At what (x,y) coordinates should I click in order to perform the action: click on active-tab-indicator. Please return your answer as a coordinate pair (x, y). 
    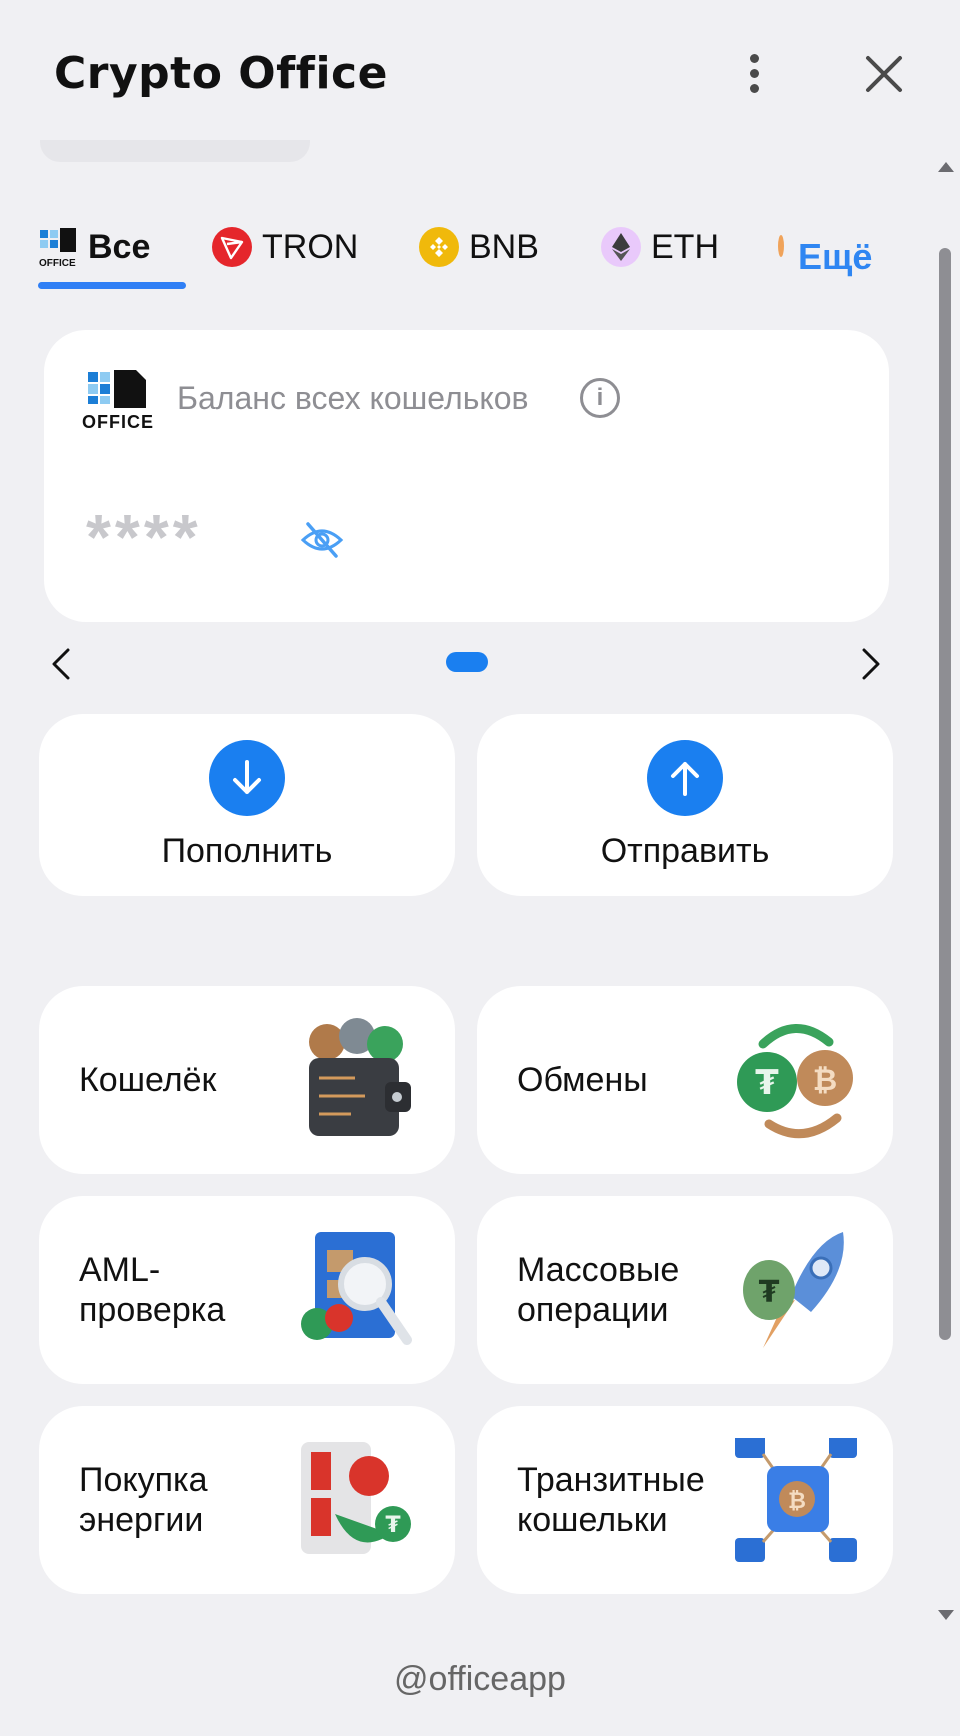
    Looking at the image, I should click on (112, 285).